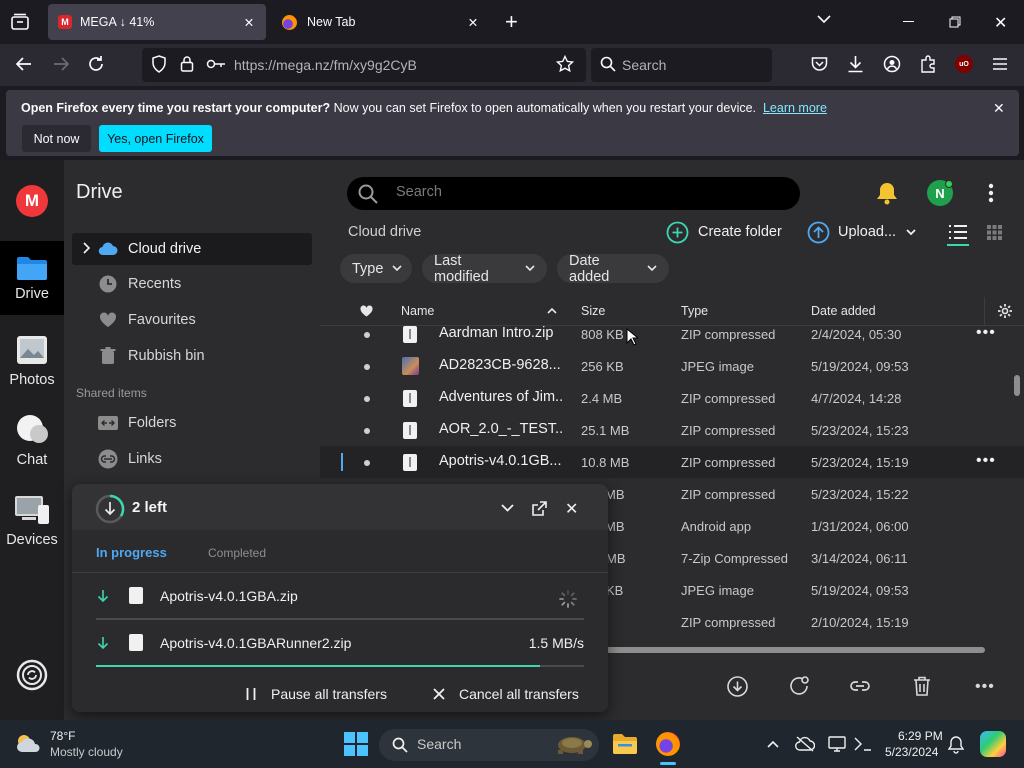 This screenshot has height=768, width=1024. What do you see at coordinates (911, 752) in the screenshot?
I see `clock-date: 5/23/2024` at bounding box center [911, 752].